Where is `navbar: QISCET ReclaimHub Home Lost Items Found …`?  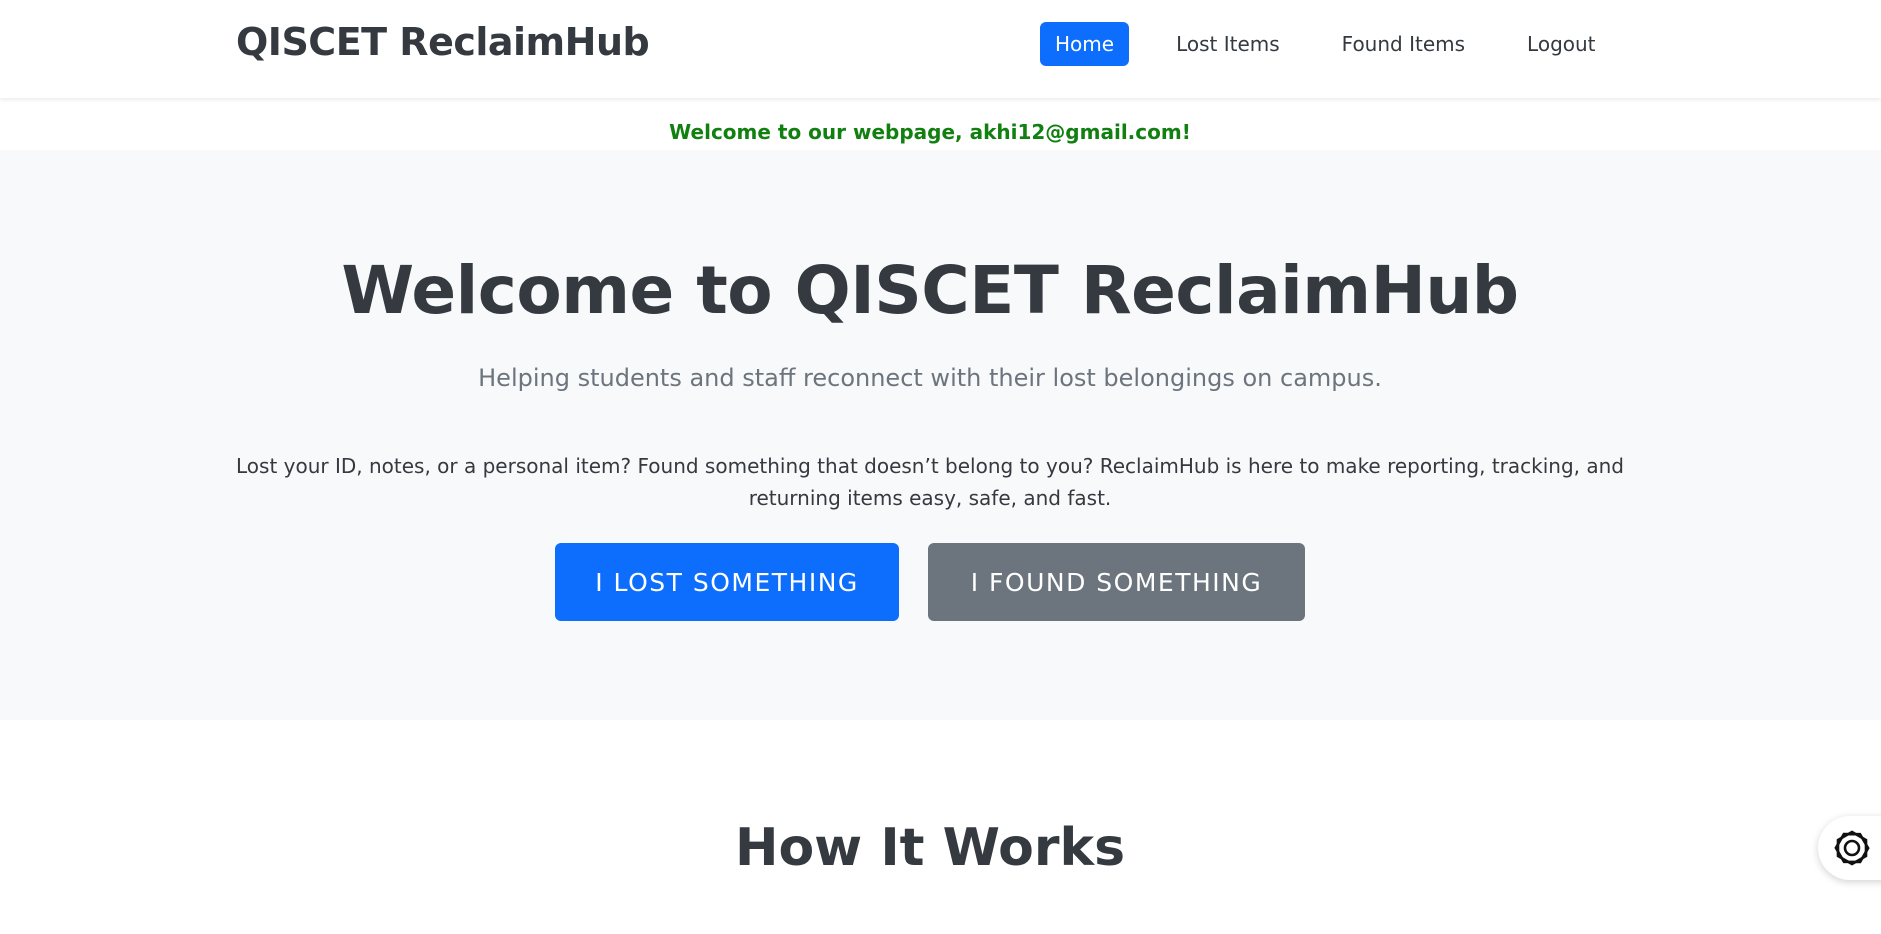 navbar: QISCET ReclaimHub Home Lost Items Found … is located at coordinates (940, 49).